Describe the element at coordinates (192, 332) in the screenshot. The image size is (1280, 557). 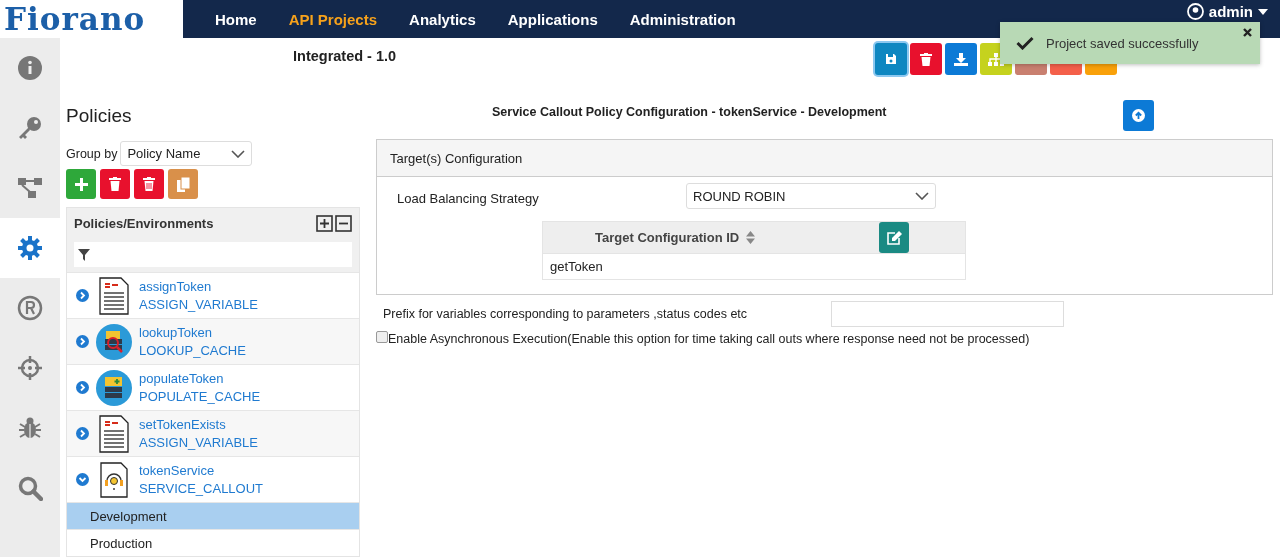
I see `policy-name: lookupToken` at that location.